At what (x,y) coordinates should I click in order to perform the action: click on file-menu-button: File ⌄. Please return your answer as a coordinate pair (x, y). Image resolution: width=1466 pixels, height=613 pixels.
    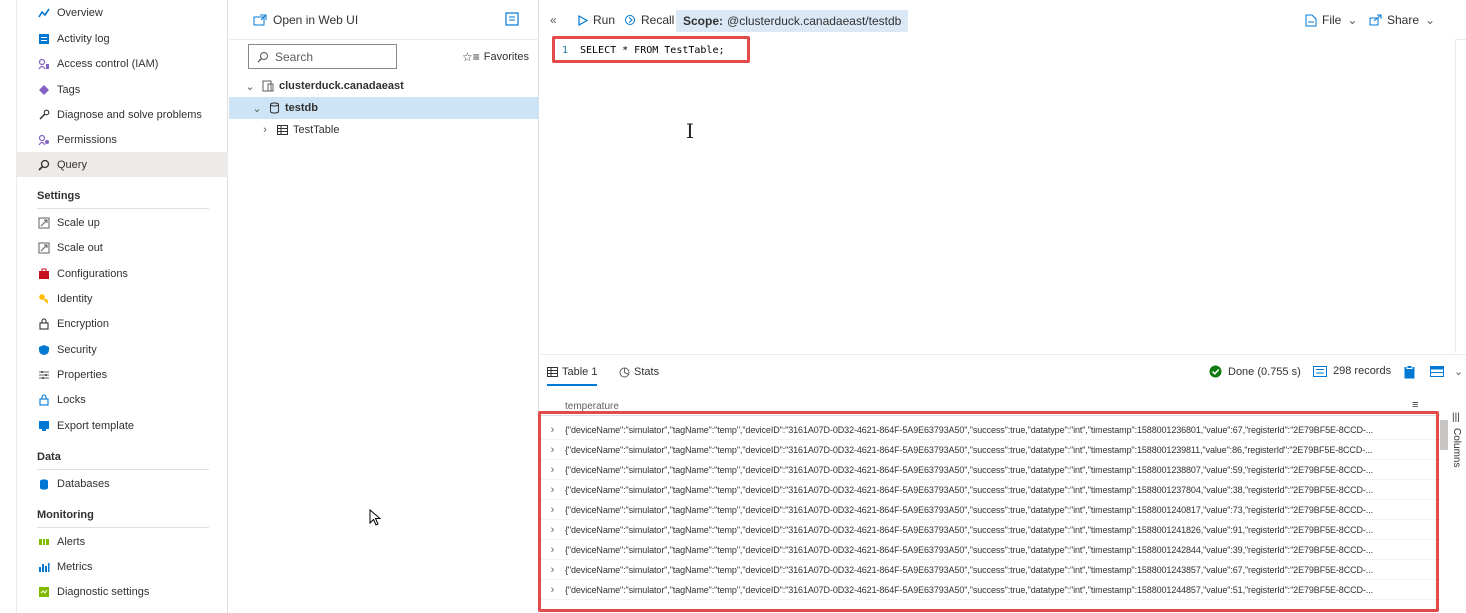
    Looking at the image, I should click on (1331, 20).